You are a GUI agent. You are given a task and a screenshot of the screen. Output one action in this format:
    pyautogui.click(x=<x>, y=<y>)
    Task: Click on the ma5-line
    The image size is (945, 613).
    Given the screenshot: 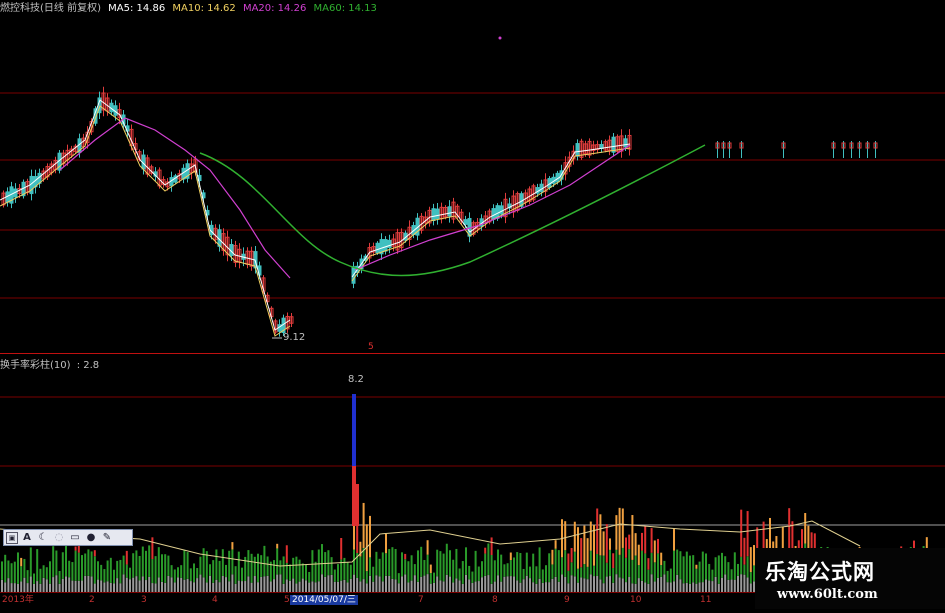 What is the action you would take?
    pyautogui.click(x=145, y=215)
    